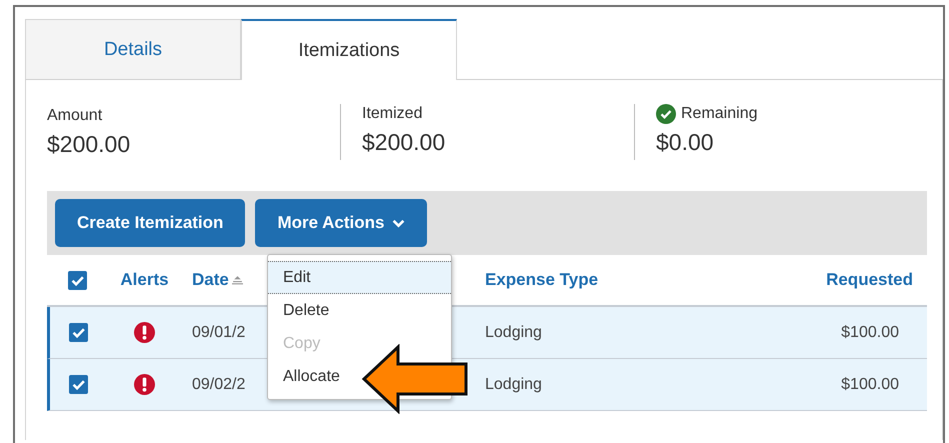 Image resolution: width=949 pixels, height=443 pixels. Describe the element at coordinates (133, 49) in the screenshot. I see `tab: Details` at that location.